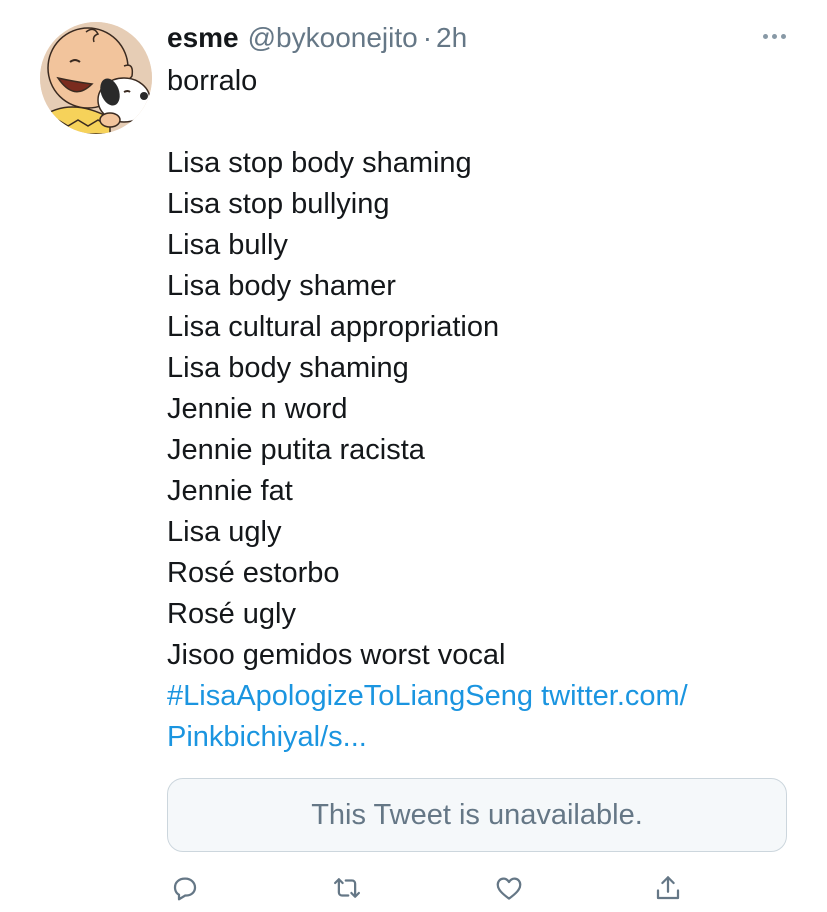 This screenshot has width=827, height=912. I want to click on tweet-line: Lisa bully, so click(227, 245).